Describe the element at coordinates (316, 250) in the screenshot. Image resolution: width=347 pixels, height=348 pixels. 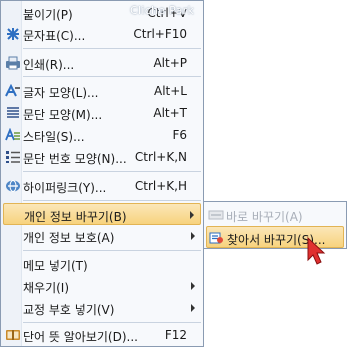
I see `mouse-cursor-icon` at that location.